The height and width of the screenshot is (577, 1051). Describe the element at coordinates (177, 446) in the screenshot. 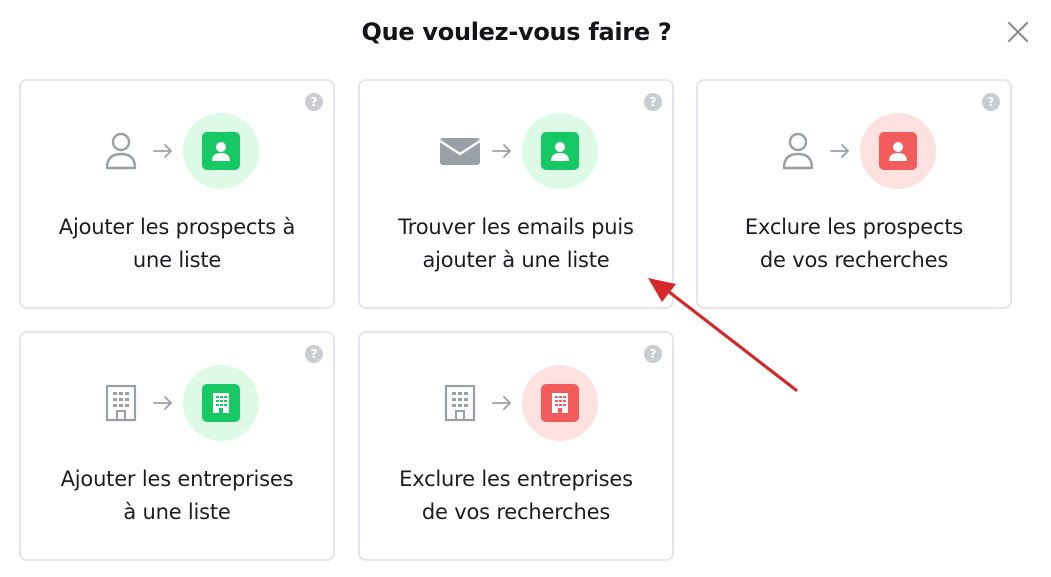

I see `card-add-companies-to-list: ? Ajouter les entreprises à une liste` at that location.